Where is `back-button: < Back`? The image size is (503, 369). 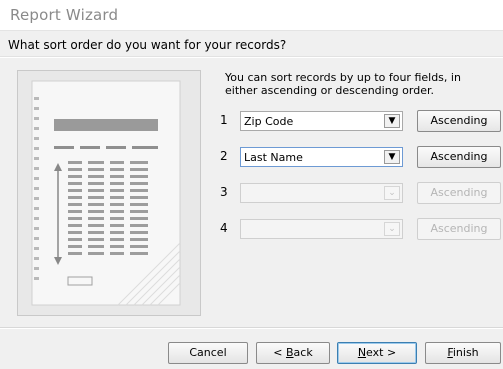
back-button: < Back is located at coordinates (293, 353).